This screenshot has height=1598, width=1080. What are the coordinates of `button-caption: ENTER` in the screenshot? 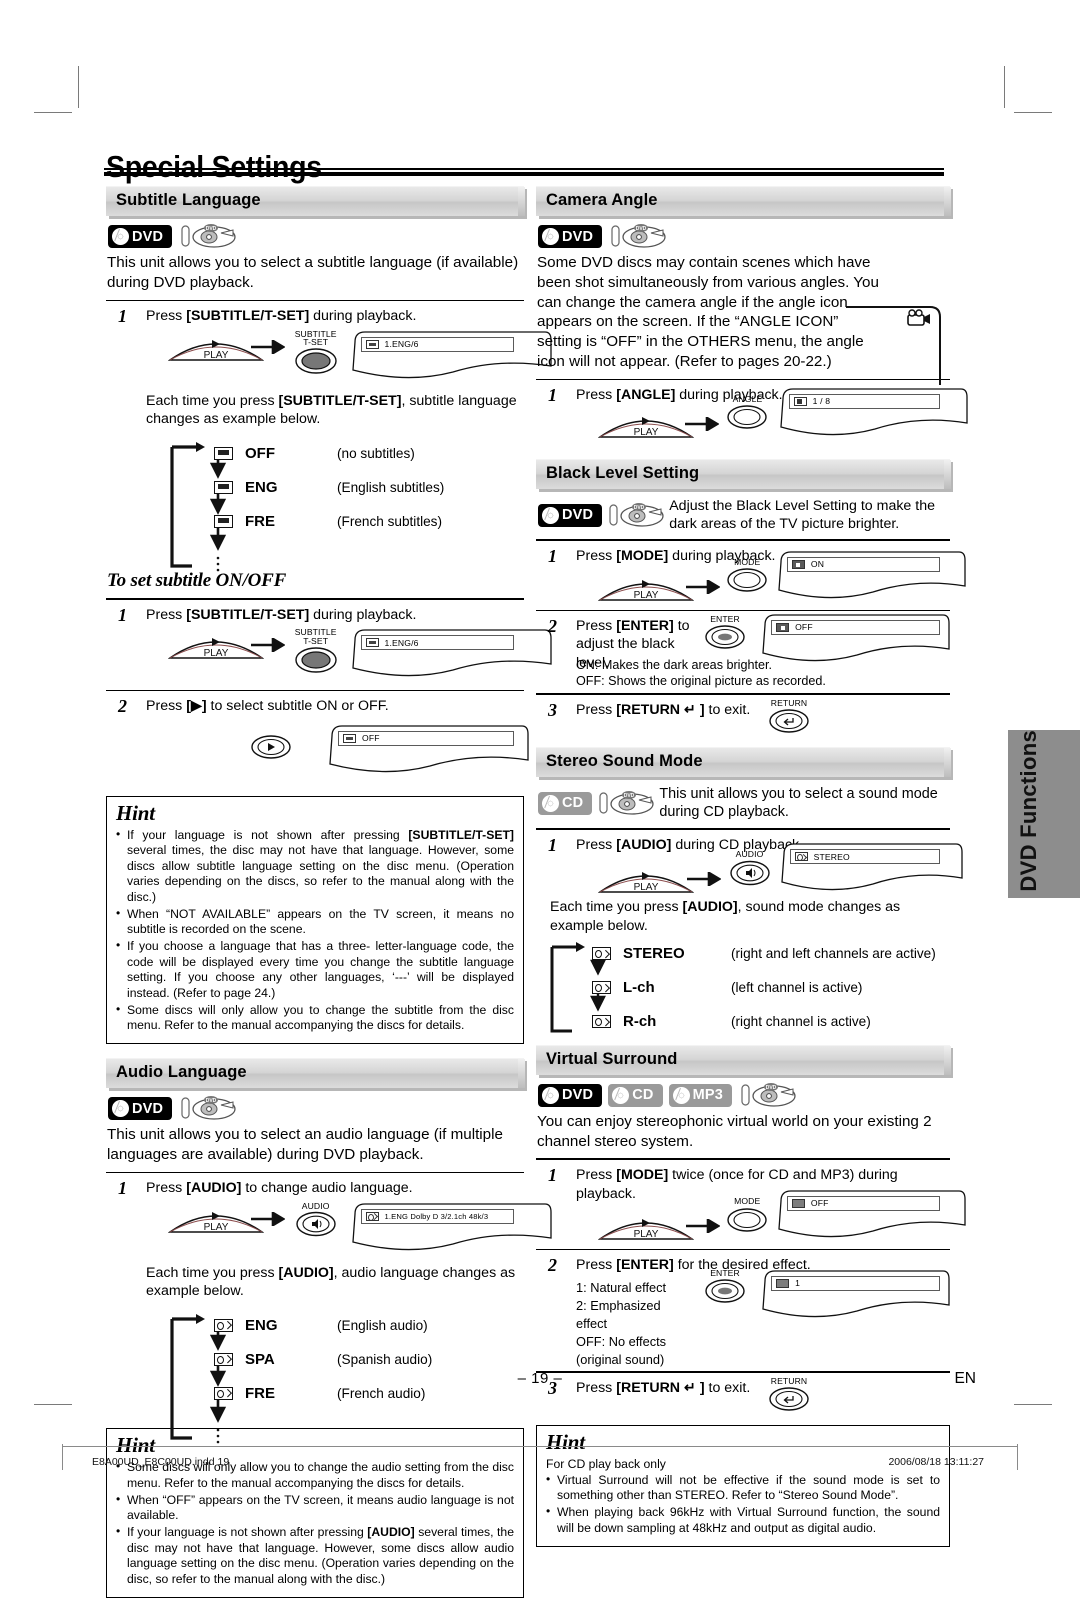 It's located at (725, 1272).